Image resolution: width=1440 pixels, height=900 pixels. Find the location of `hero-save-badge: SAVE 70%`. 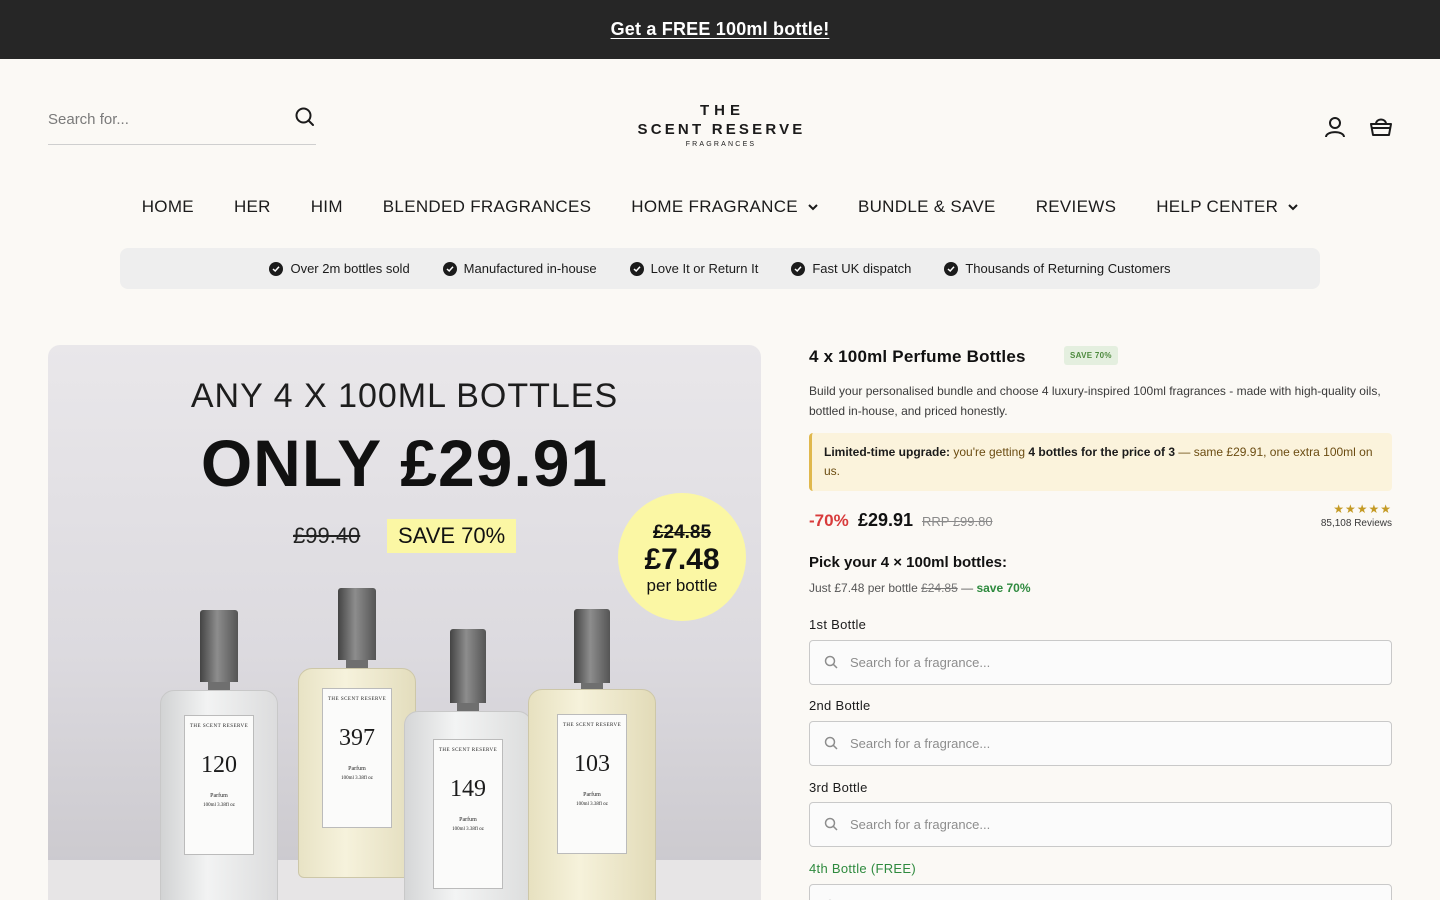

hero-save-badge: SAVE 70% is located at coordinates (452, 536).